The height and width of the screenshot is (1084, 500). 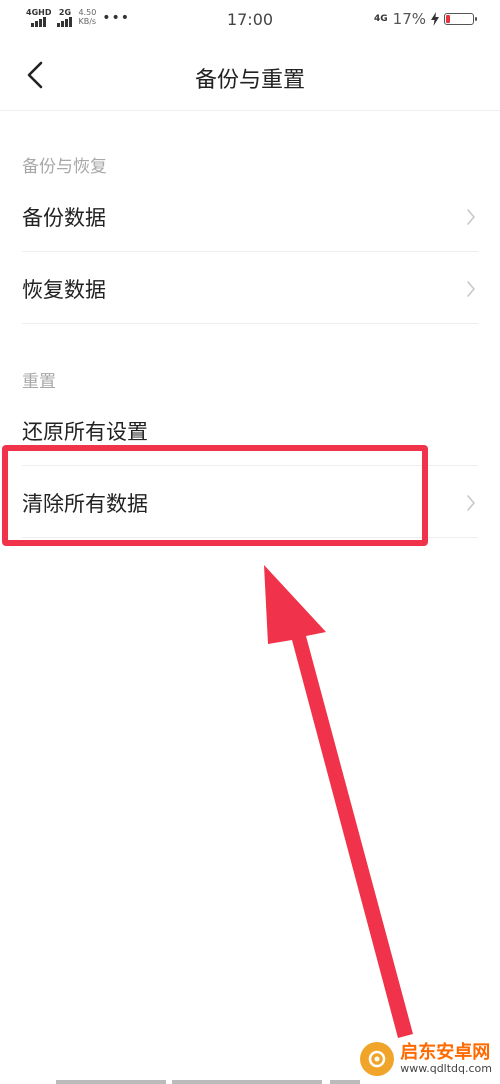 What do you see at coordinates (64, 217) in the screenshot?
I see `list-item-label: 备份数据` at bounding box center [64, 217].